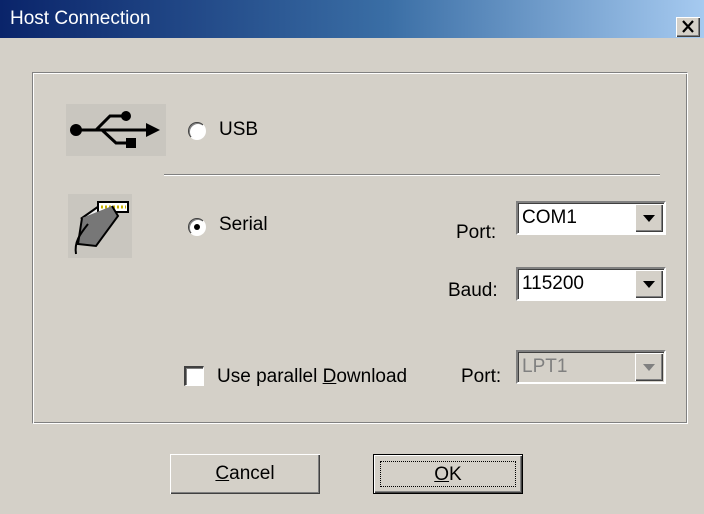 The width and height of the screenshot is (704, 514). Describe the element at coordinates (545, 366) in the screenshot. I see `parallel-port-value: LPT1` at that location.